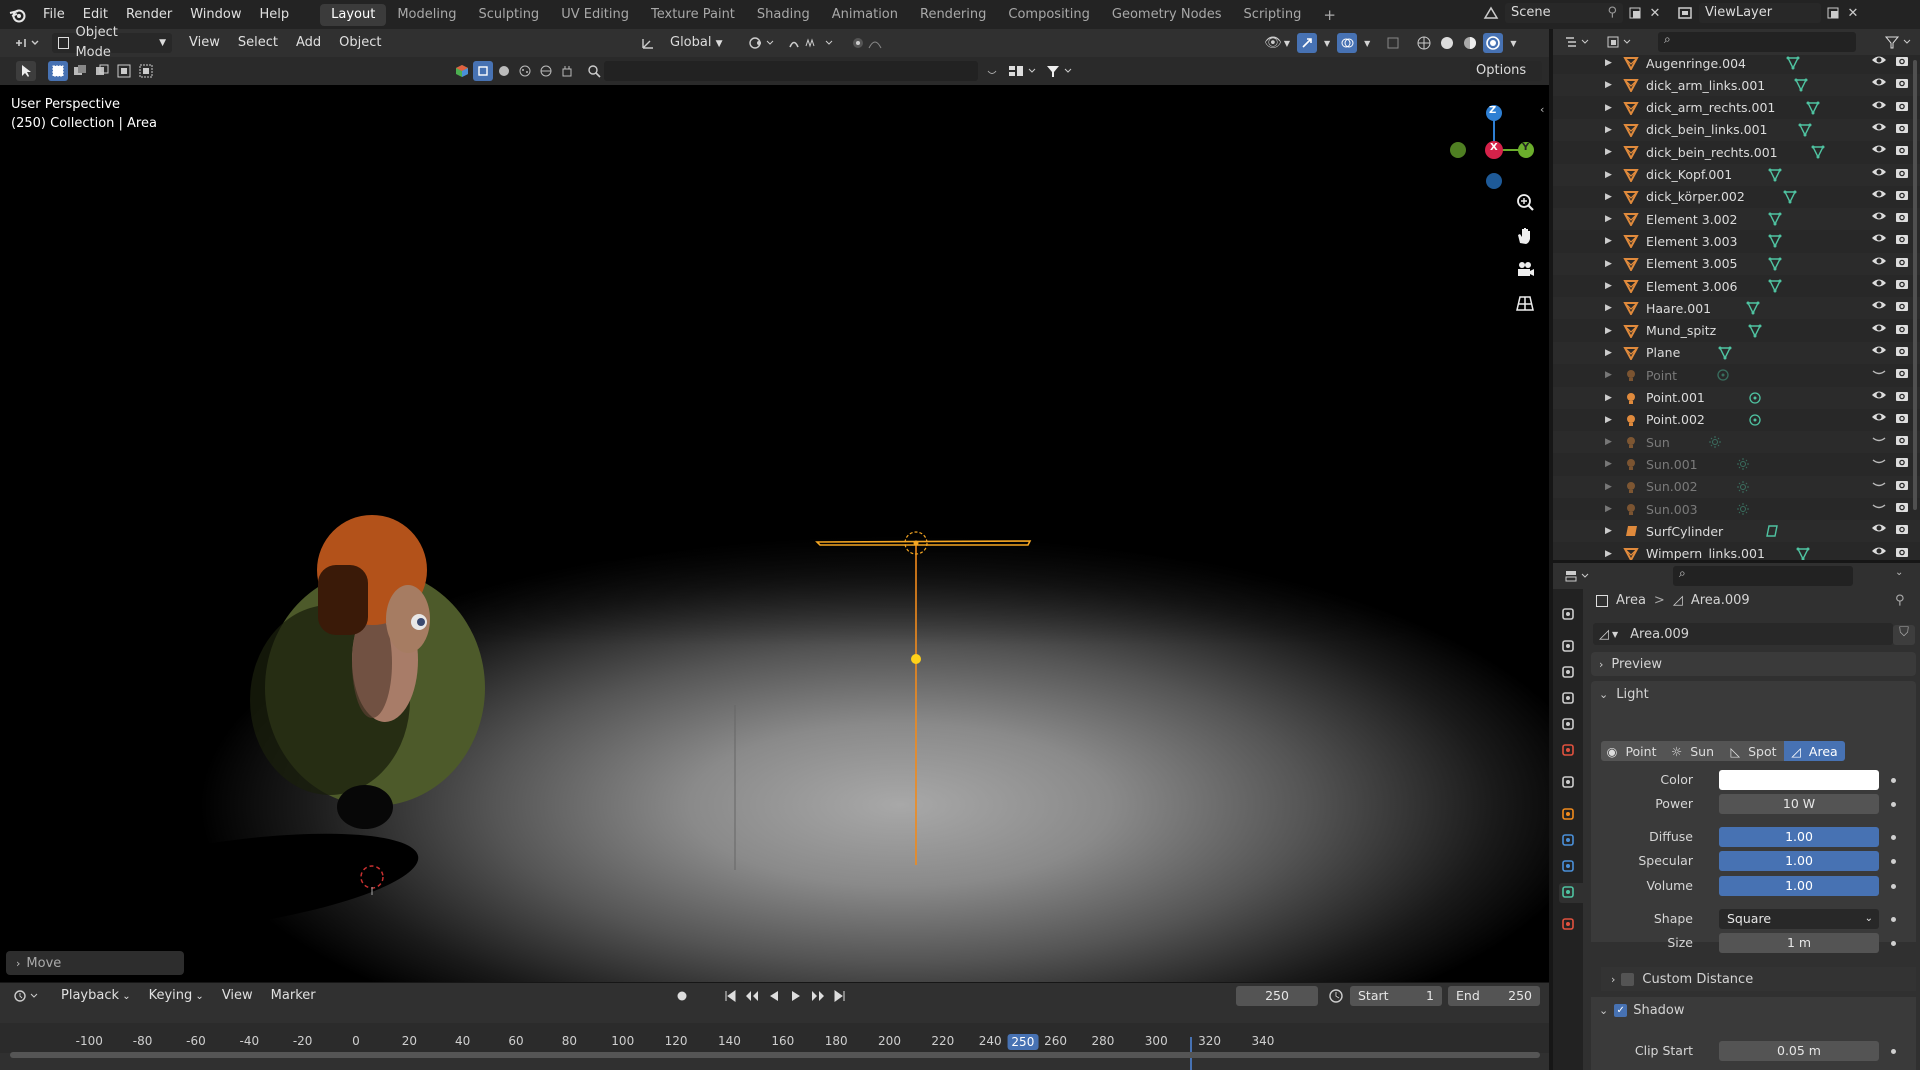 The height and width of the screenshot is (1070, 1920). Describe the element at coordinates (176, 996) in the screenshot. I see `timeline-menu-keying: Keying ⌄` at that location.